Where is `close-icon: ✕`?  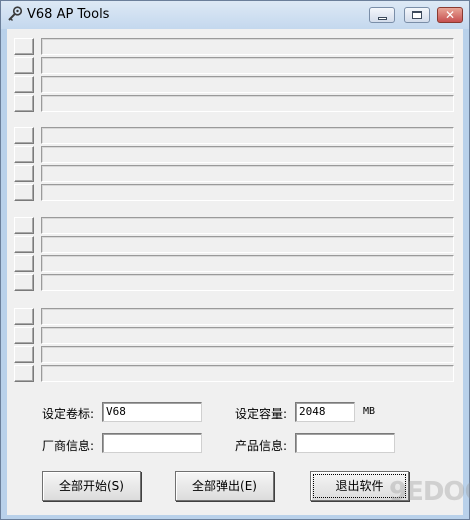
close-icon: ✕ is located at coordinates (450, 15).